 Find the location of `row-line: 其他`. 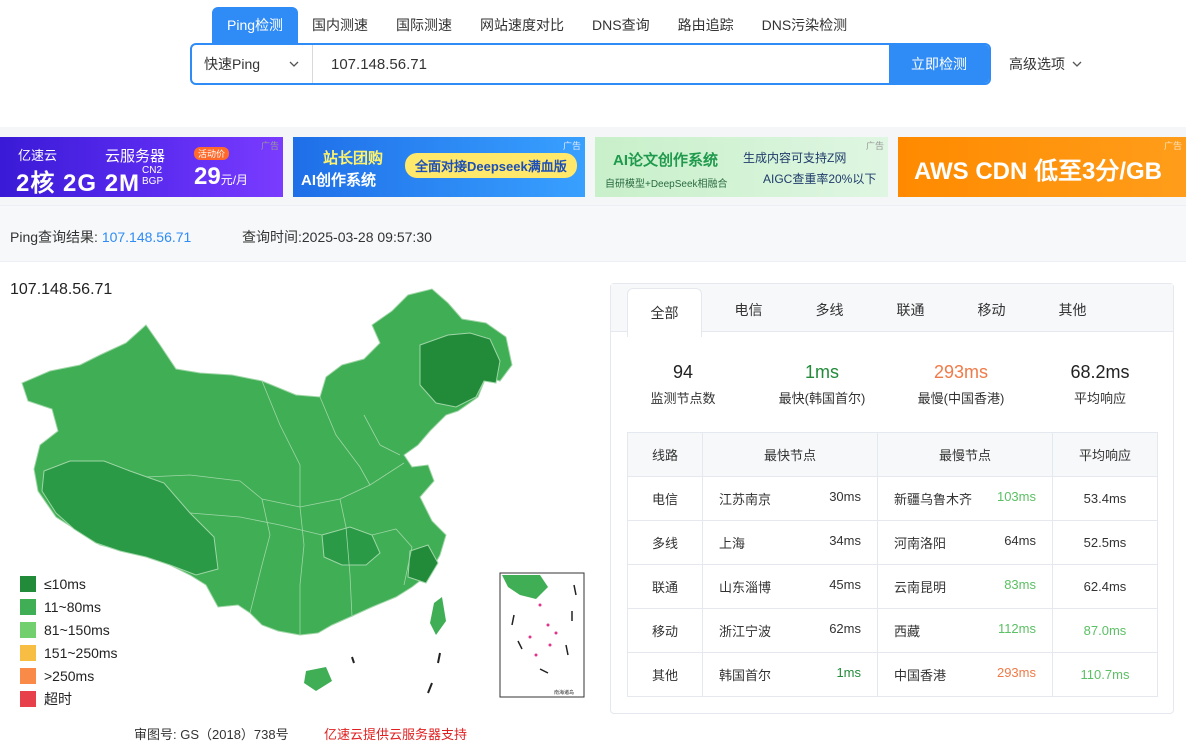

row-line: 其他 is located at coordinates (665, 674).